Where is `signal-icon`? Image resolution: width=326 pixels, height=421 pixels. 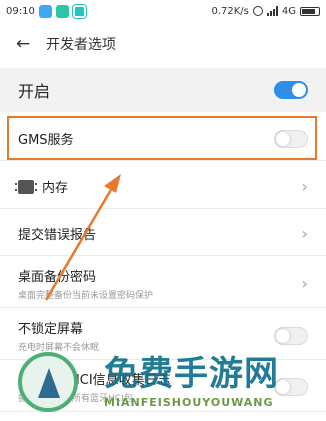 signal-icon is located at coordinates (272, 11).